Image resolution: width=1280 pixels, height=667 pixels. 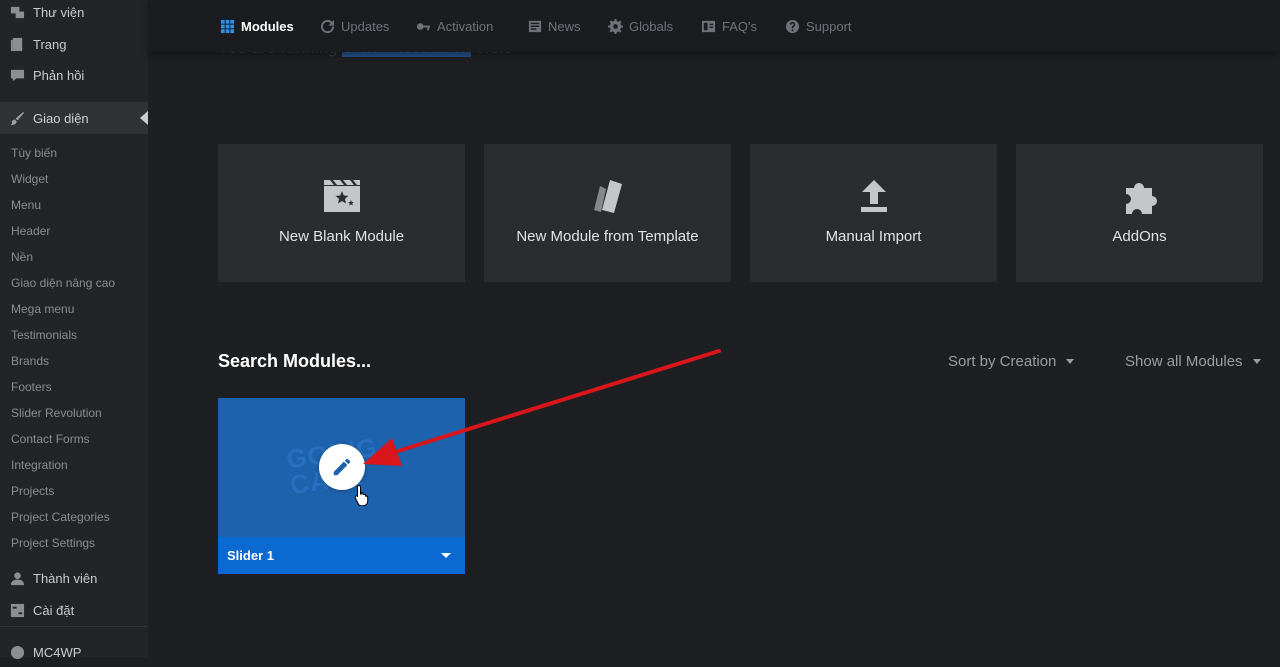 What do you see at coordinates (250, 555) in the screenshot?
I see `module-name: Slider 1` at bounding box center [250, 555].